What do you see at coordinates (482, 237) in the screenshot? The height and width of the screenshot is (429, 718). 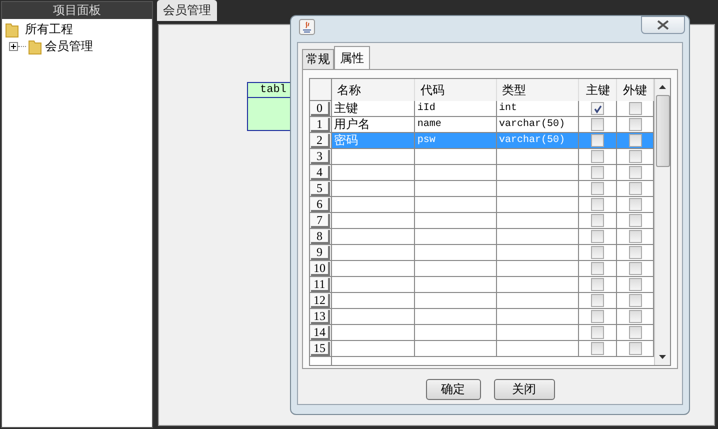 I see `table-row: 8` at bounding box center [482, 237].